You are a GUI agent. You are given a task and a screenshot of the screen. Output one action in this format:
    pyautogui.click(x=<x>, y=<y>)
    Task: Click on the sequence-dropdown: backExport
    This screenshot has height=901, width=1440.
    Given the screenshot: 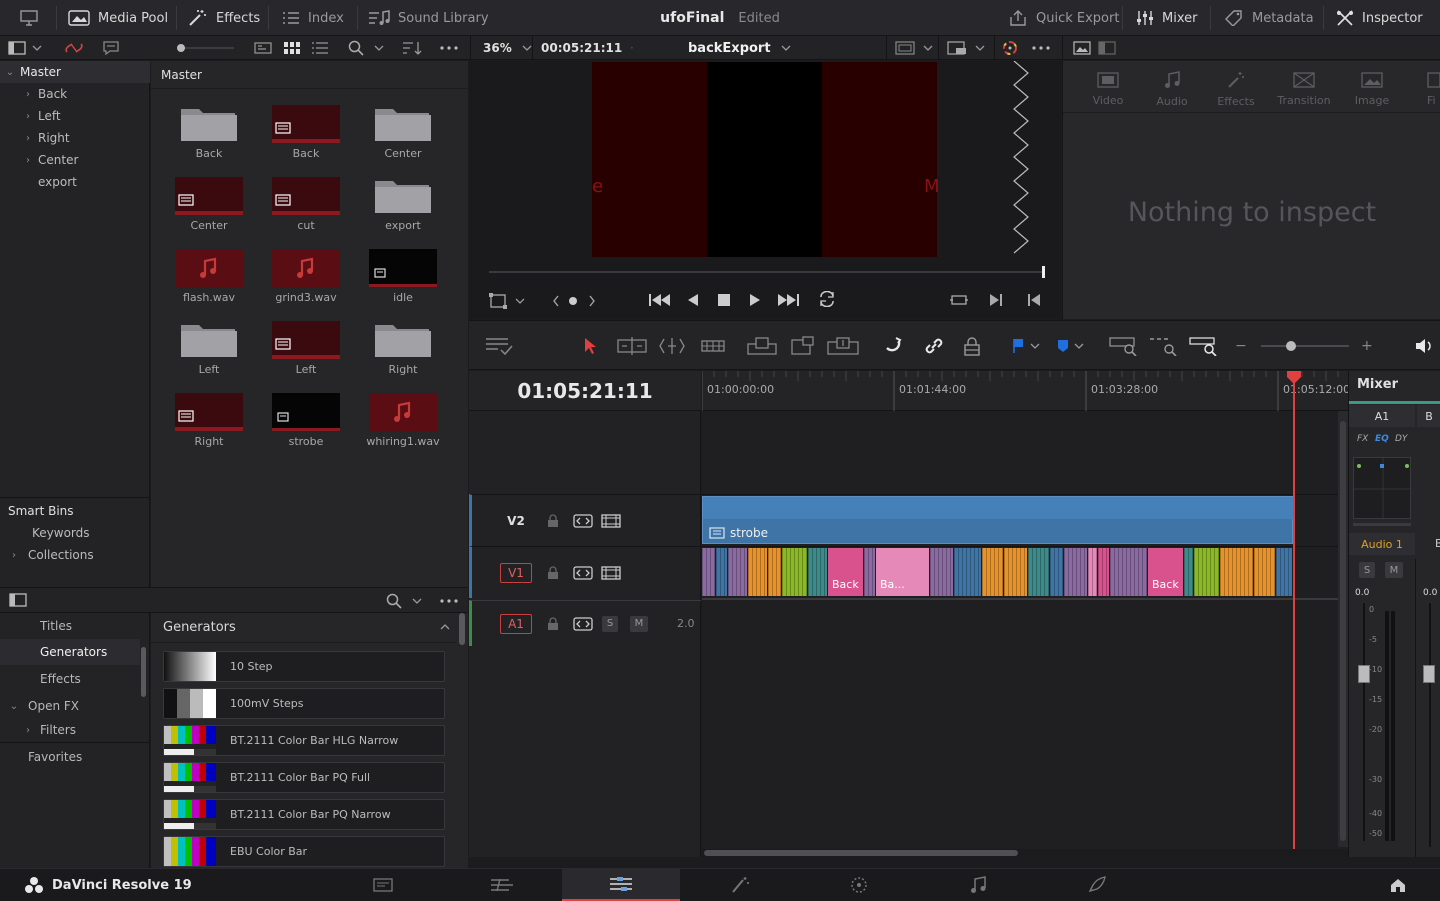 What is the action you would take?
    pyautogui.click(x=739, y=48)
    